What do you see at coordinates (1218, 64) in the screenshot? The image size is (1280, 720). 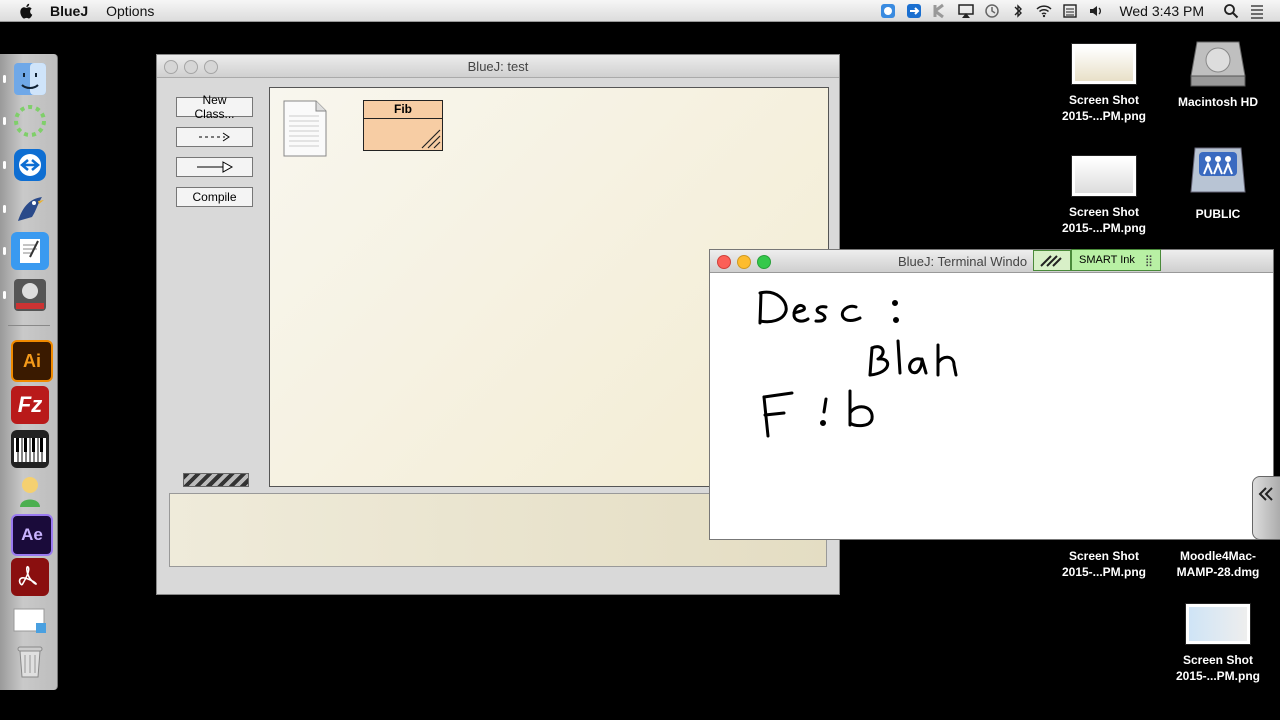 I see `hard-drive-icon` at bounding box center [1218, 64].